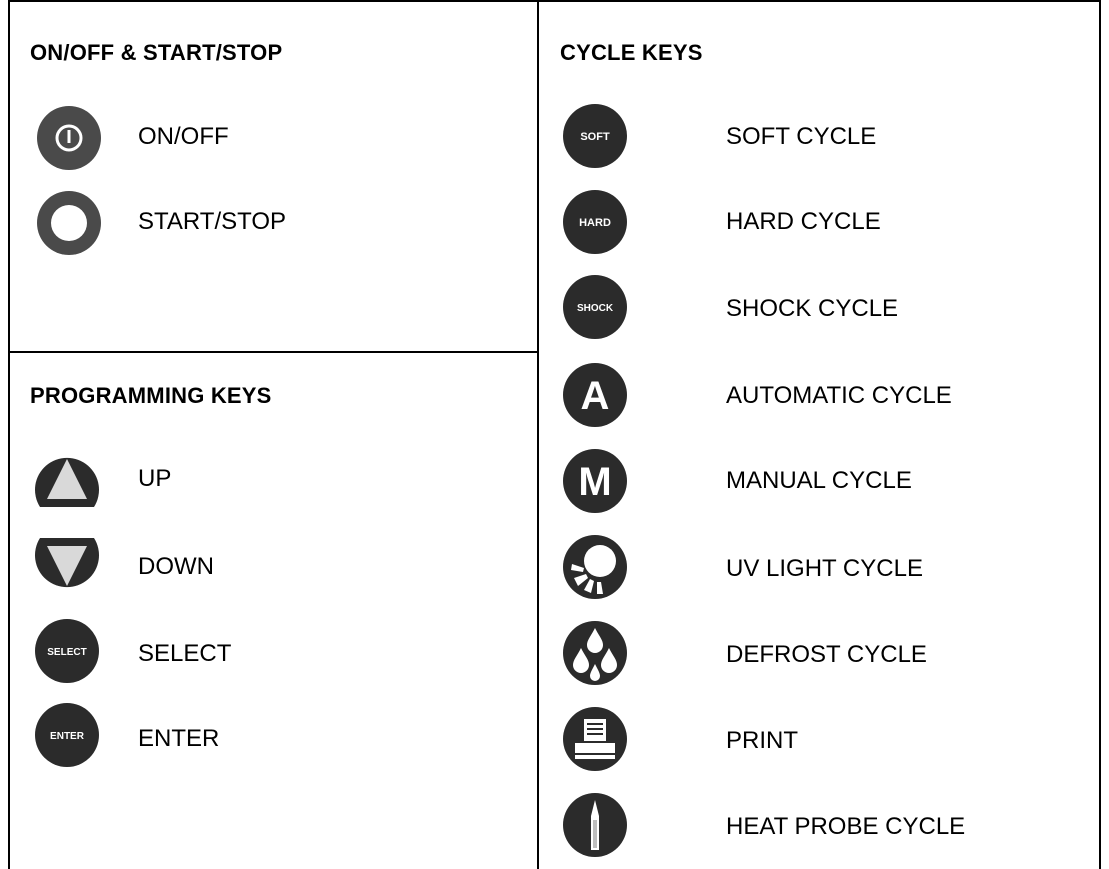 The image size is (1109, 869). I want to click on power-section-heading: ON/OFF & START/STOP, so click(156, 52).